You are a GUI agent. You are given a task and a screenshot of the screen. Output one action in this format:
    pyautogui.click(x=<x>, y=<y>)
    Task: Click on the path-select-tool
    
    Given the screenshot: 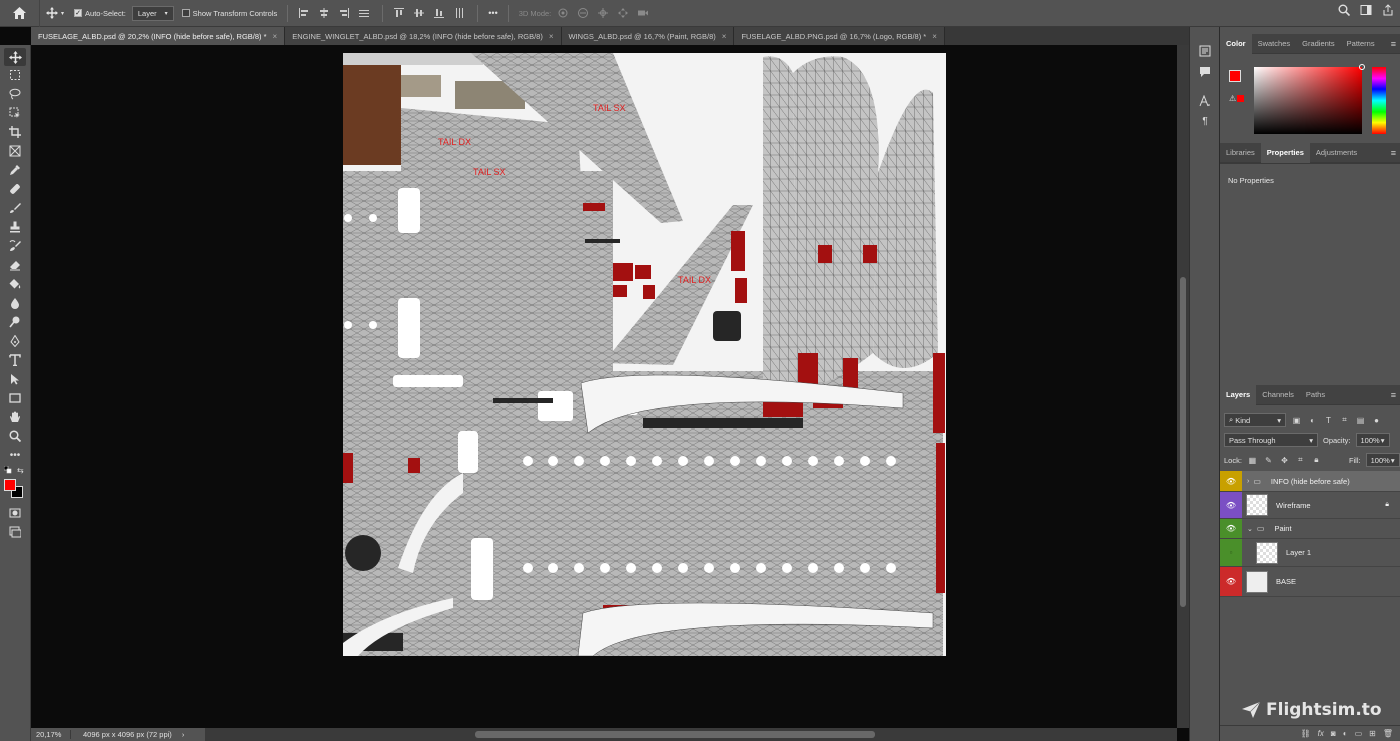 What is the action you would take?
    pyautogui.click(x=15, y=379)
    